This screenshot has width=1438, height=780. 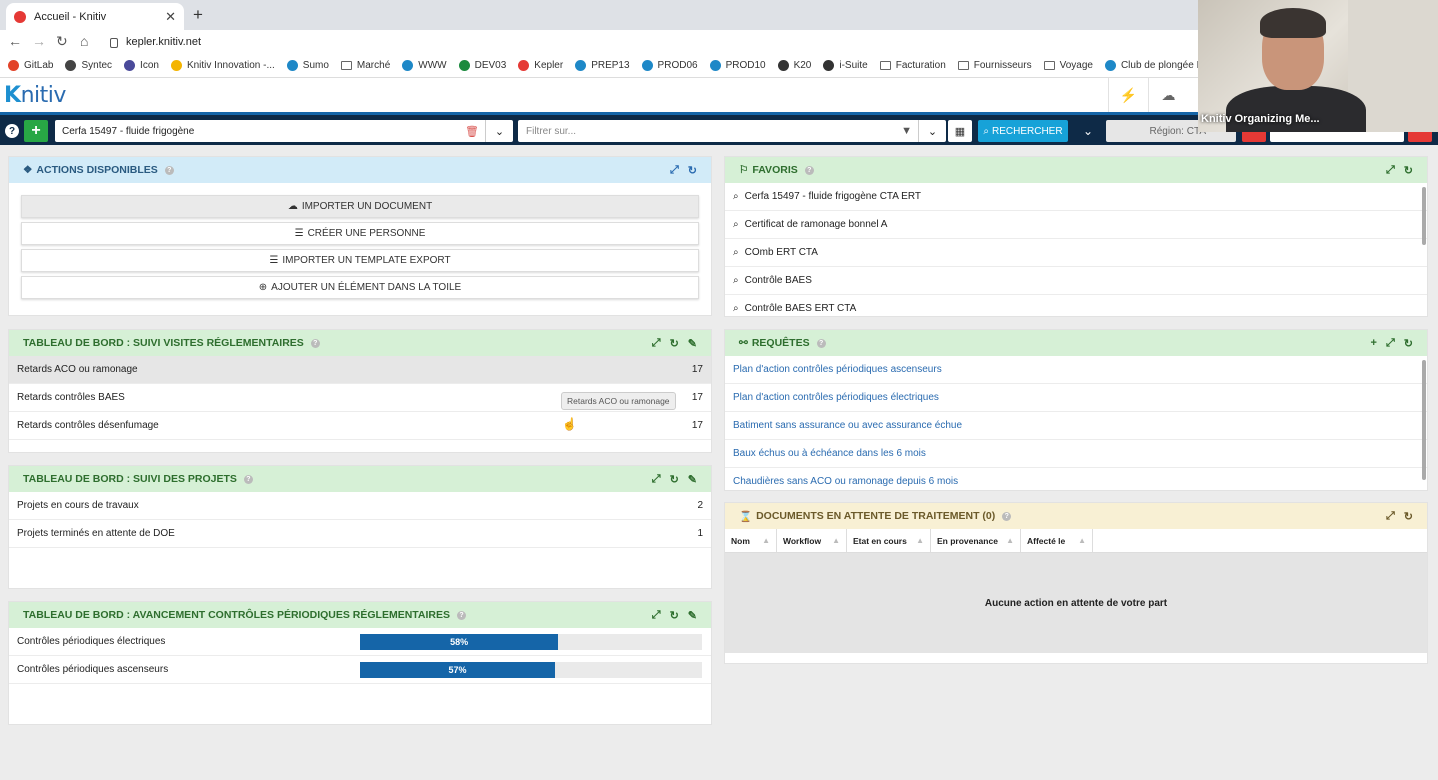 What do you see at coordinates (35, 95) in the screenshot?
I see `knitiv-logo: Knitiv` at bounding box center [35, 95].